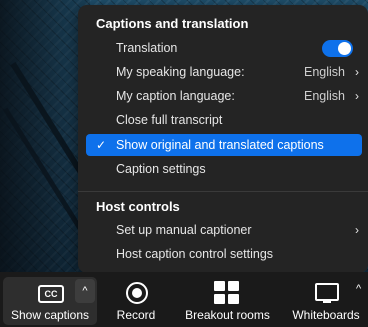  Describe the element at coordinates (180, 72) in the screenshot. I see `speaking-language-label: My speaking language:` at that location.